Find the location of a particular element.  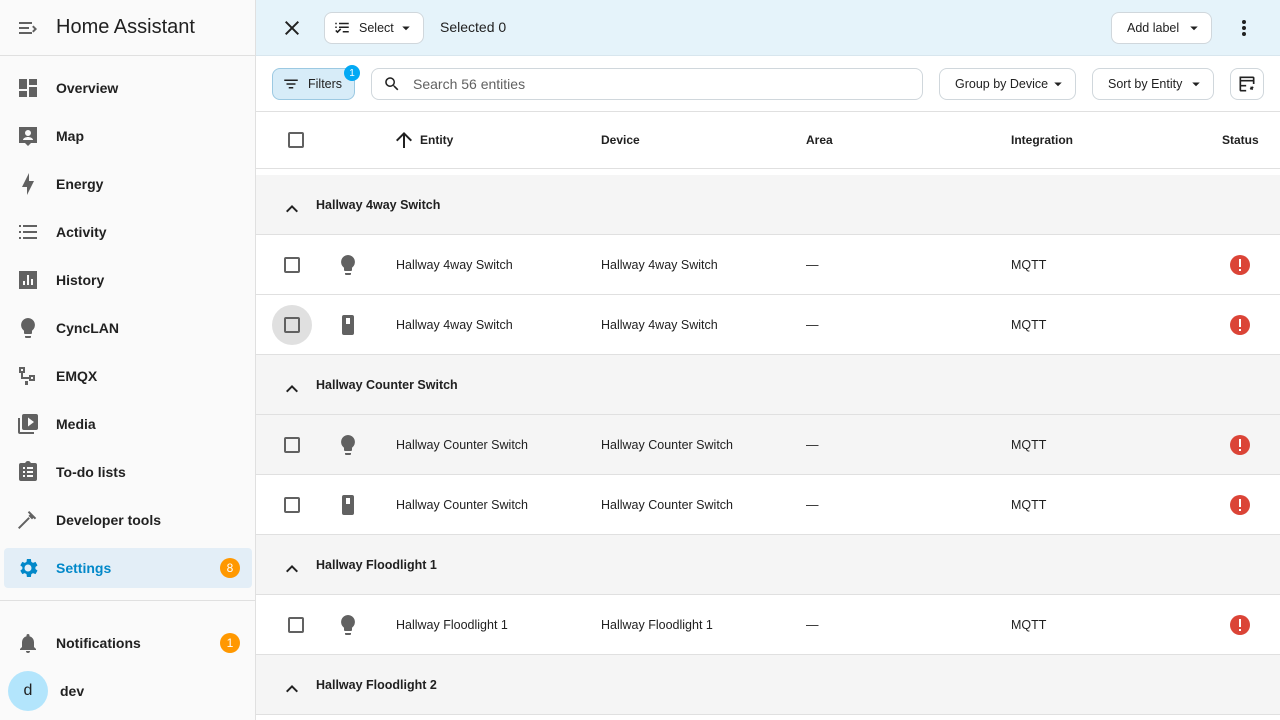

sidebar-item-label: Overview is located at coordinates (87, 88).